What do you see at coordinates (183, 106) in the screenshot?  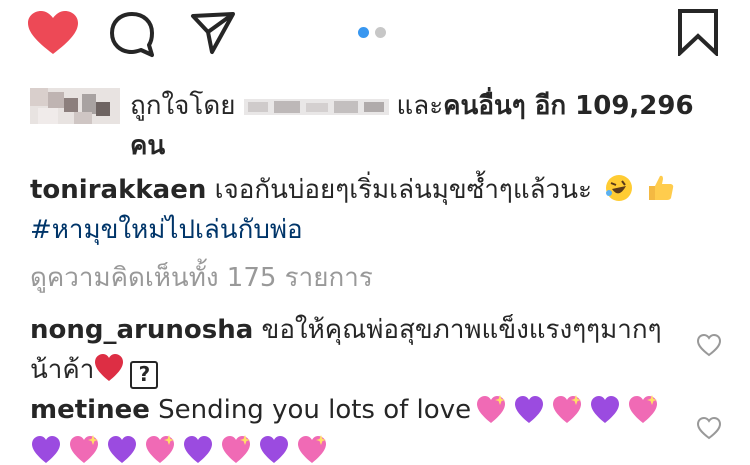 I see `likes-prefix: ถูกใจโดย` at bounding box center [183, 106].